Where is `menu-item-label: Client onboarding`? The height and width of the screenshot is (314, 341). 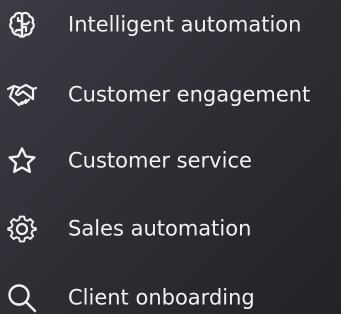
menu-item-label: Client onboarding is located at coordinates (161, 297).